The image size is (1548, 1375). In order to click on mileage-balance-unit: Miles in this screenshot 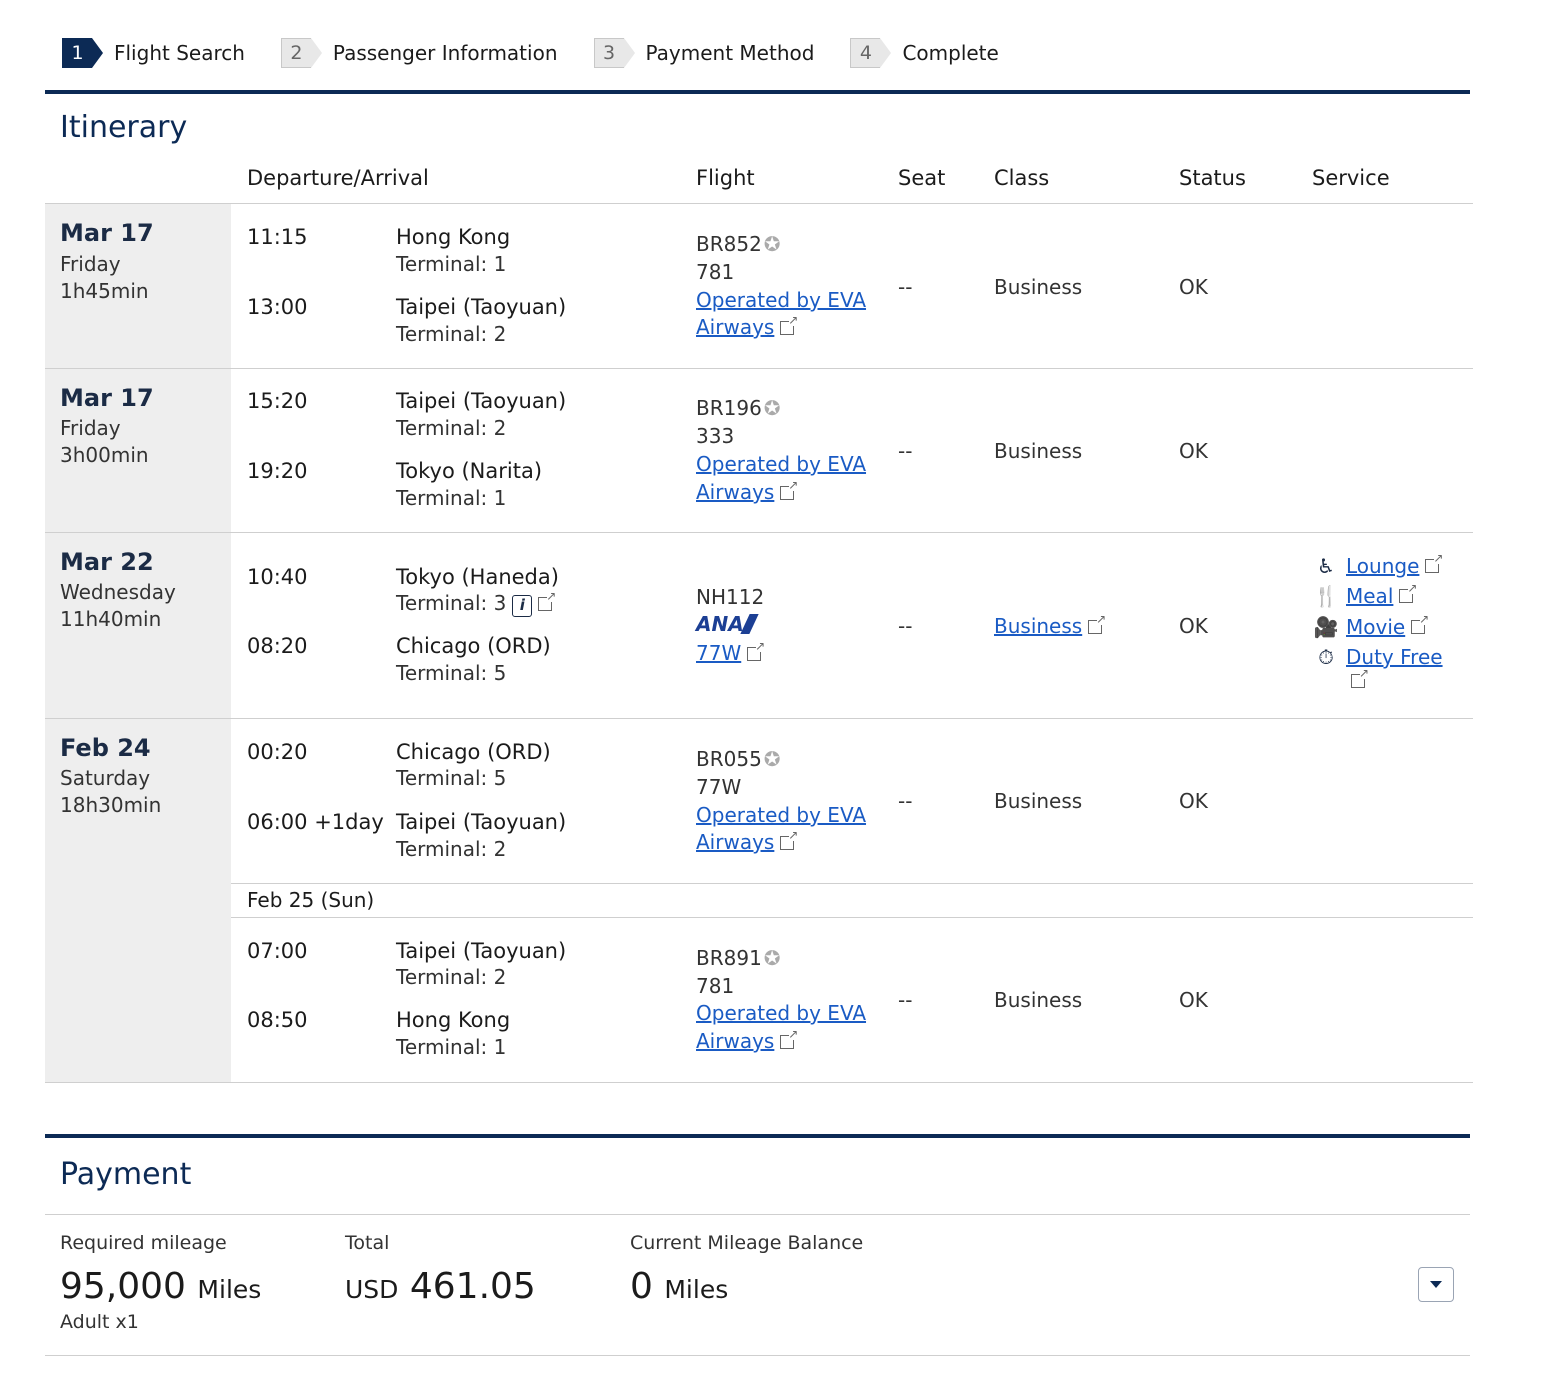, I will do `click(696, 1289)`.